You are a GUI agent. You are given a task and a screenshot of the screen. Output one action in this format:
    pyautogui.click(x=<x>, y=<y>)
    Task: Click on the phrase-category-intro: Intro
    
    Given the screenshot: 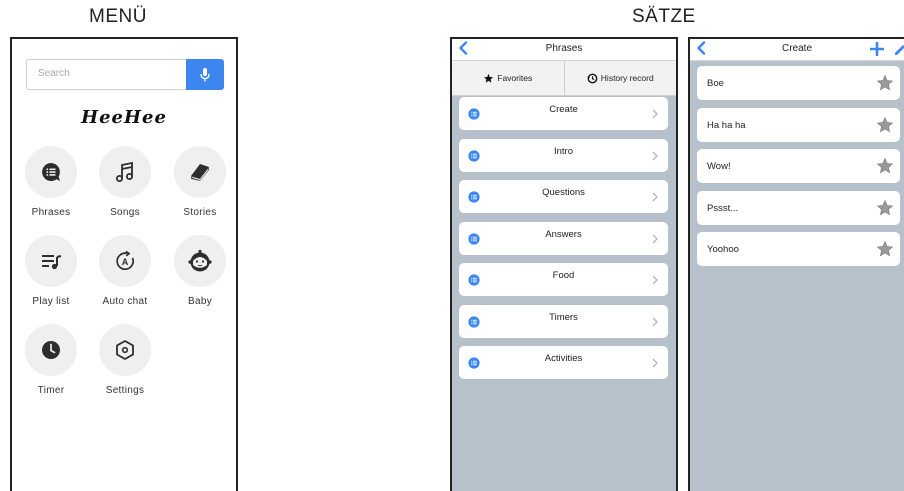 What is the action you would take?
    pyautogui.click(x=563, y=155)
    